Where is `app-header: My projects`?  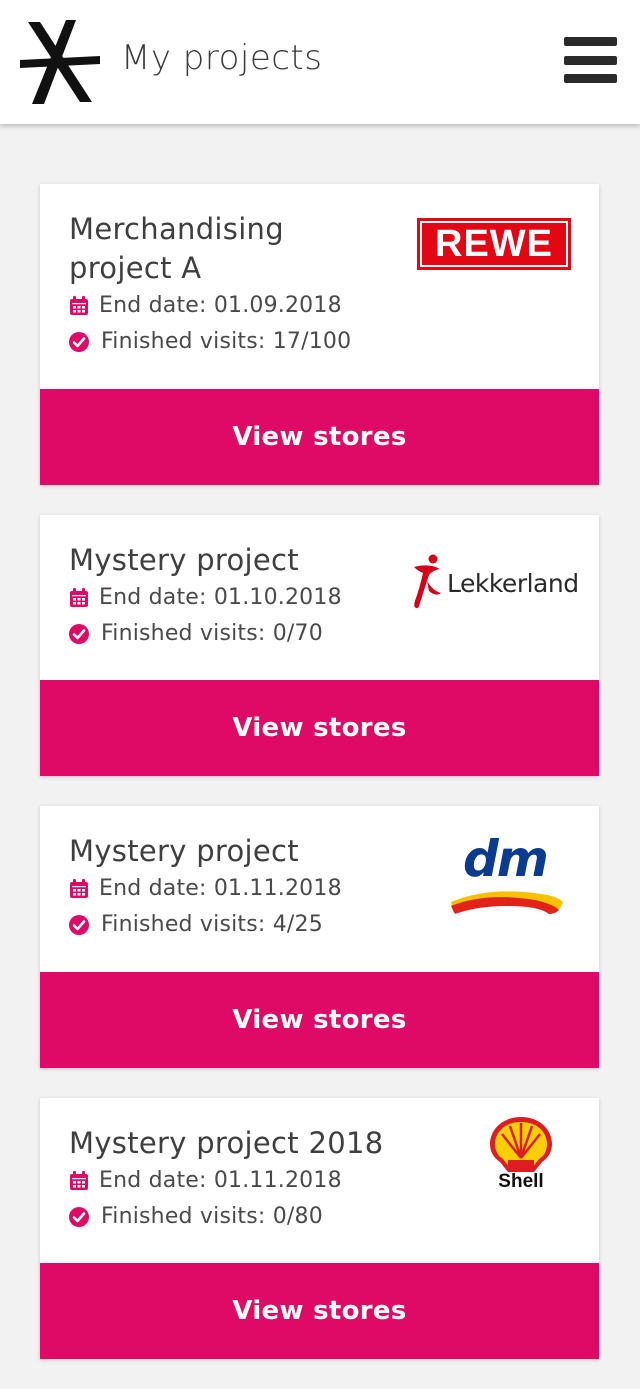 app-header: My projects is located at coordinates (320, 62).